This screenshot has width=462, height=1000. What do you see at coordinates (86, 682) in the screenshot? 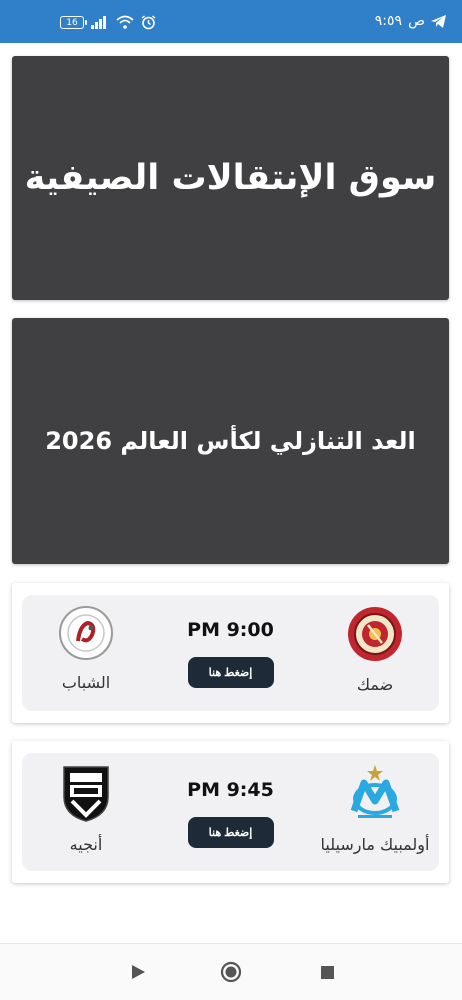
I see `team-name: الشباب` at bounding box center [86, 682].